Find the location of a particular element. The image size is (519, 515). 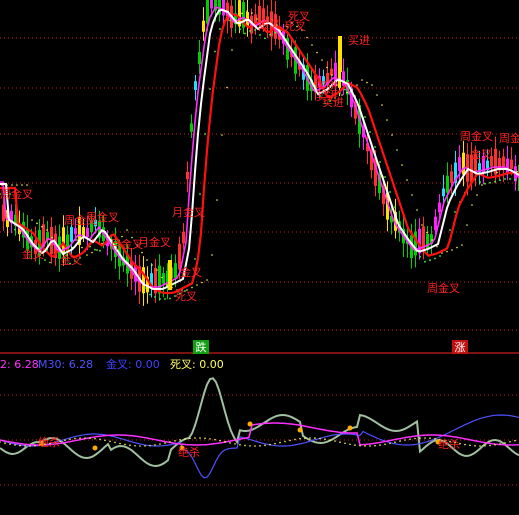

buy-marker is located at coordinates (170, 275).